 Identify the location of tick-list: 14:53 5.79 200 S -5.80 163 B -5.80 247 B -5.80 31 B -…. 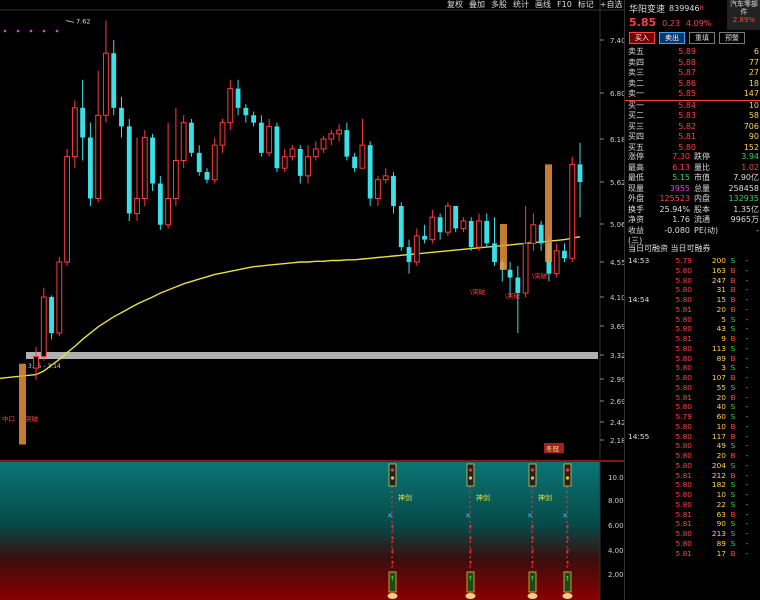
(692, 407).